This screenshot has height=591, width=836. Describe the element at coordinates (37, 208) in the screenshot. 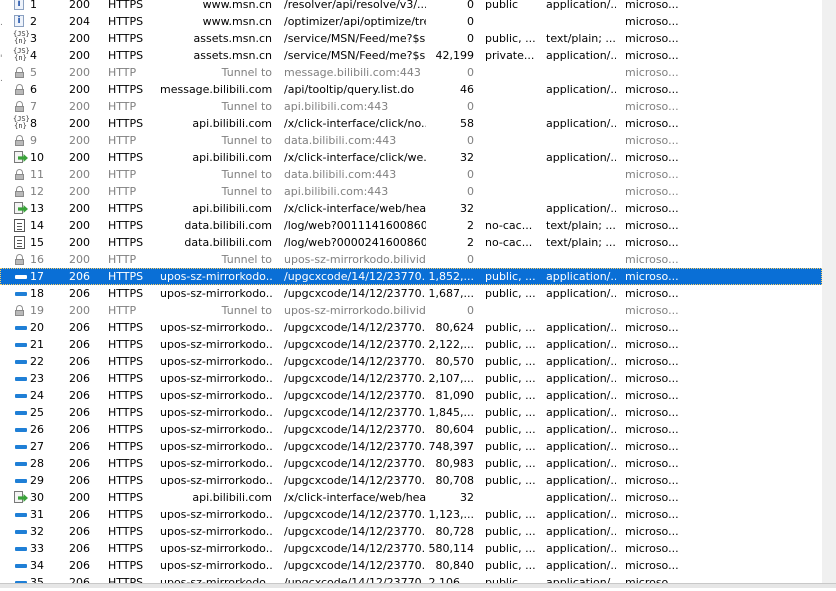

I see `session-number: 13` at that location.